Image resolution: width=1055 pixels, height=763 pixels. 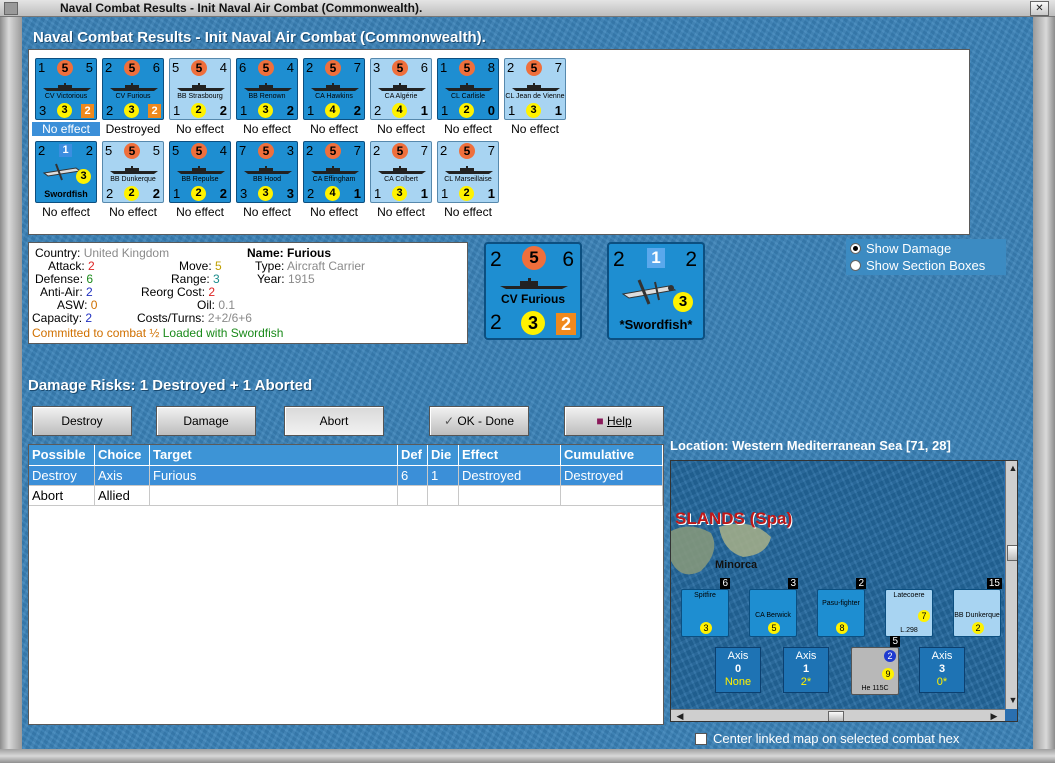 What do you see at coordinates (11, 8) in the screenshot?
I see `system-menu-icon` at bounding box center [11, 8].